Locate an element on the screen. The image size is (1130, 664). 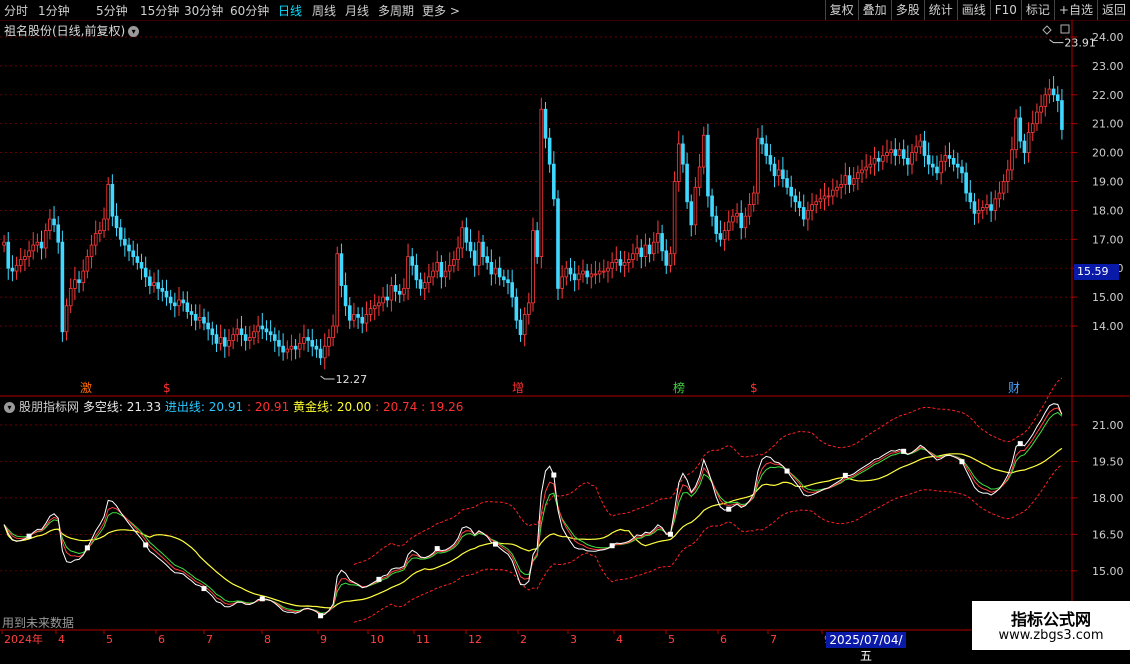
low-marker is located at coordinates (327, 377).